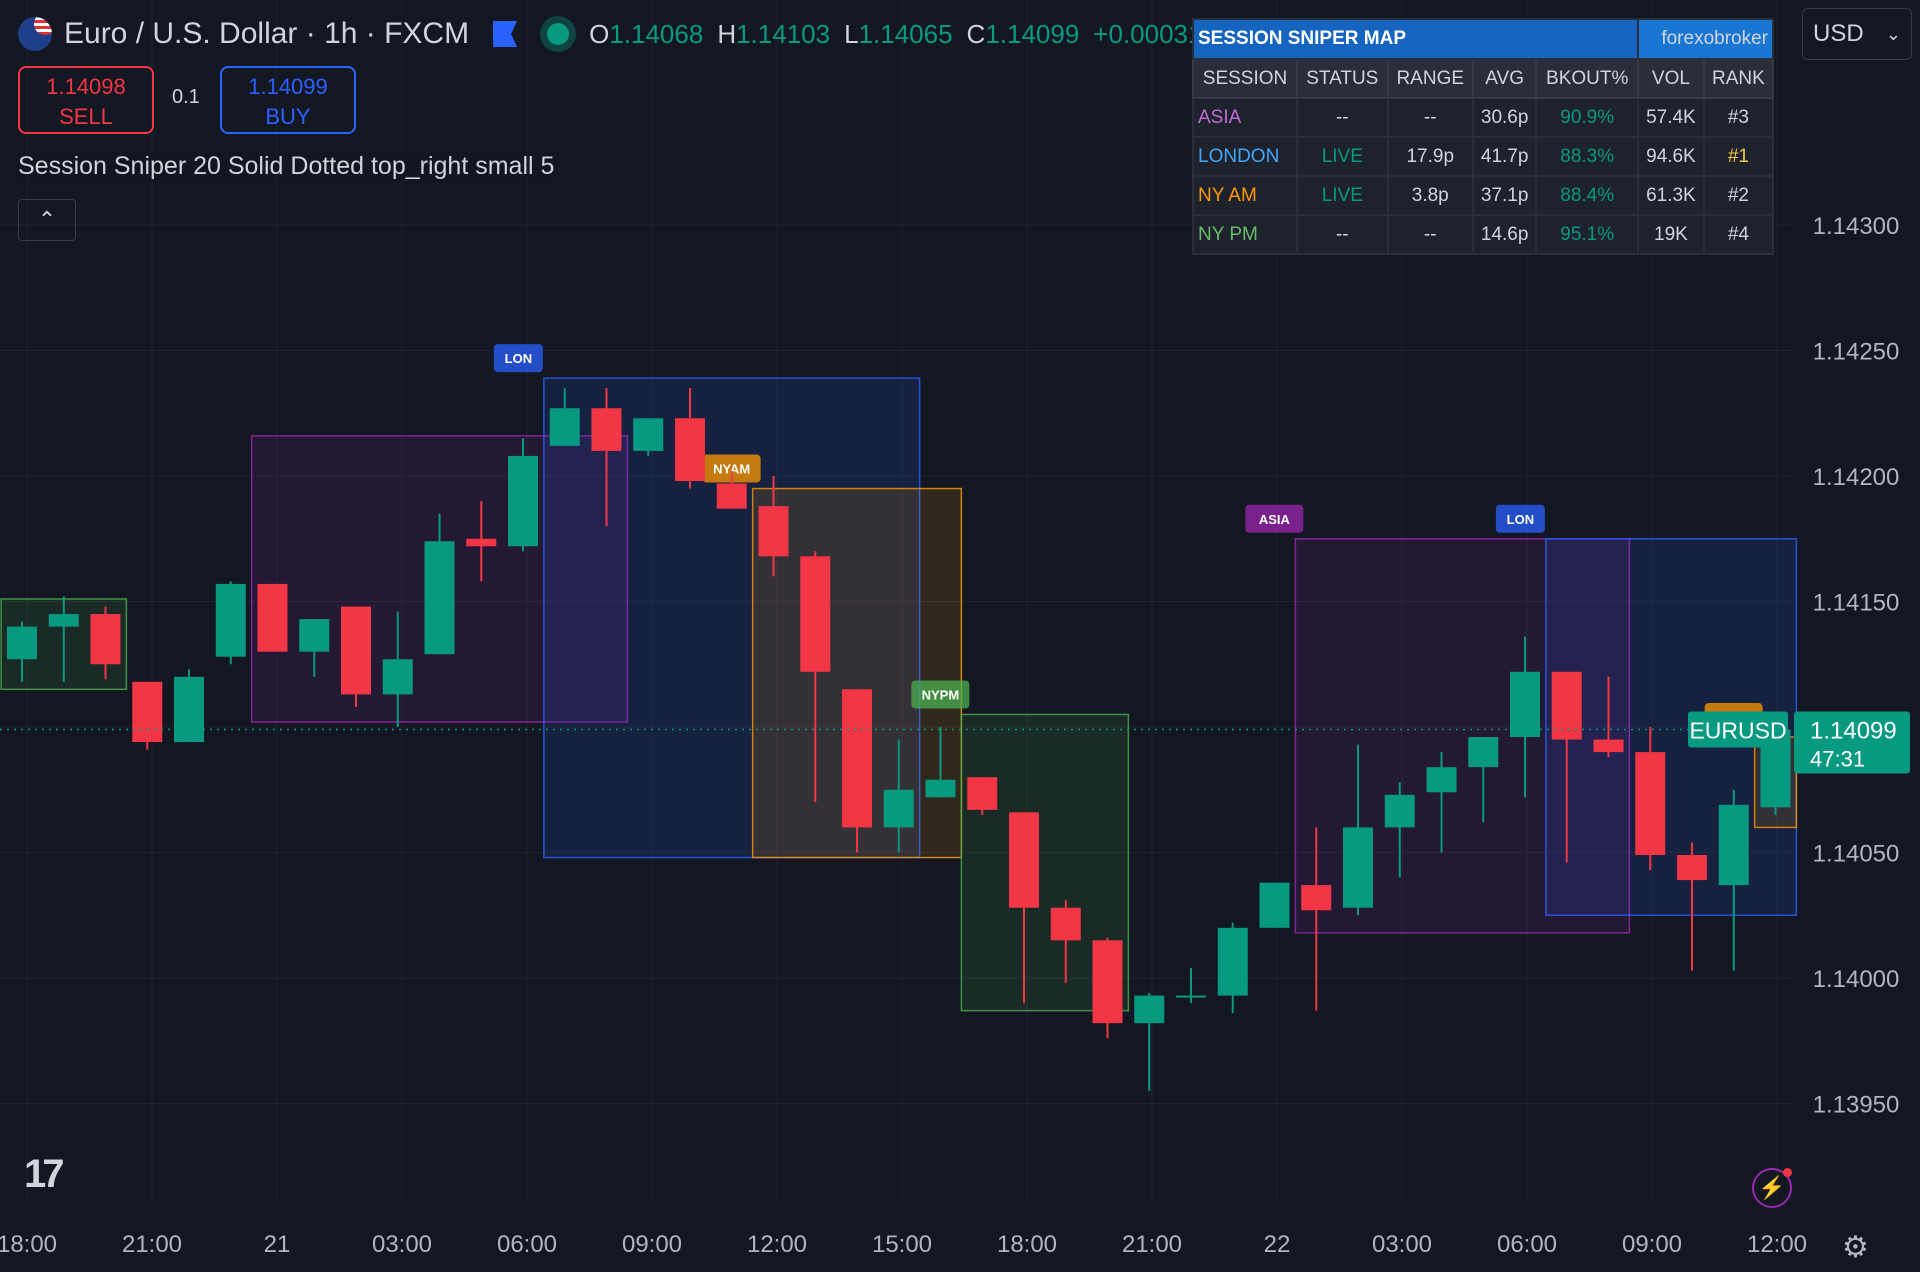 Image resolution: width=1920 pixels, height=1272 pixels. What do you see at coordinates (1587, 195) in the screenshot?
I see `table-cell-bkout: 88.4%` at bounding box center [1587, 195].